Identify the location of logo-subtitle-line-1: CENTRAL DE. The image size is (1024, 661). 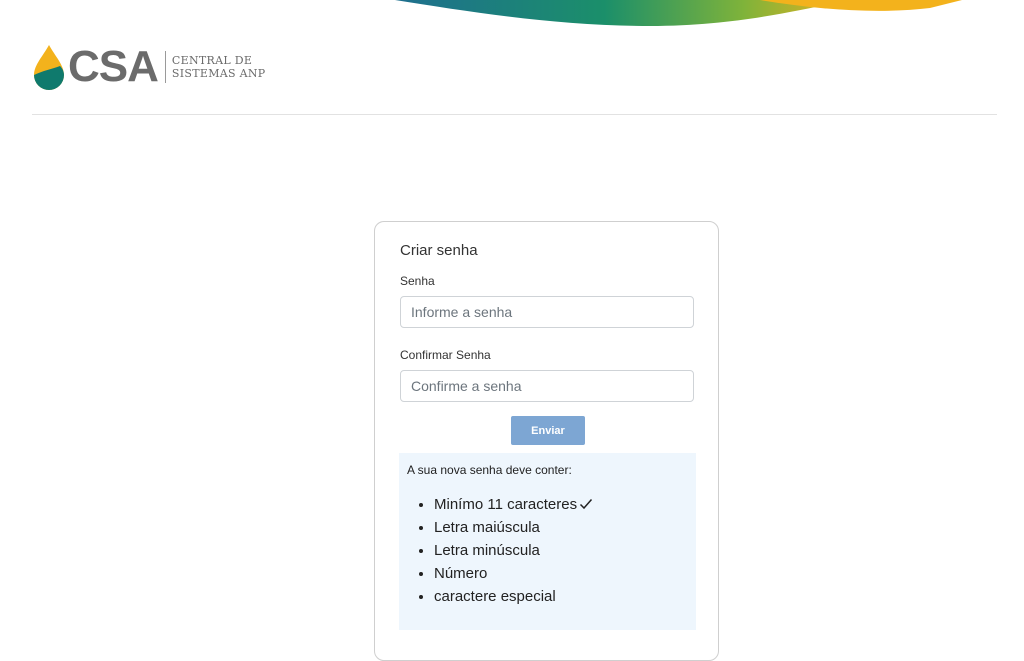
(212, 60).